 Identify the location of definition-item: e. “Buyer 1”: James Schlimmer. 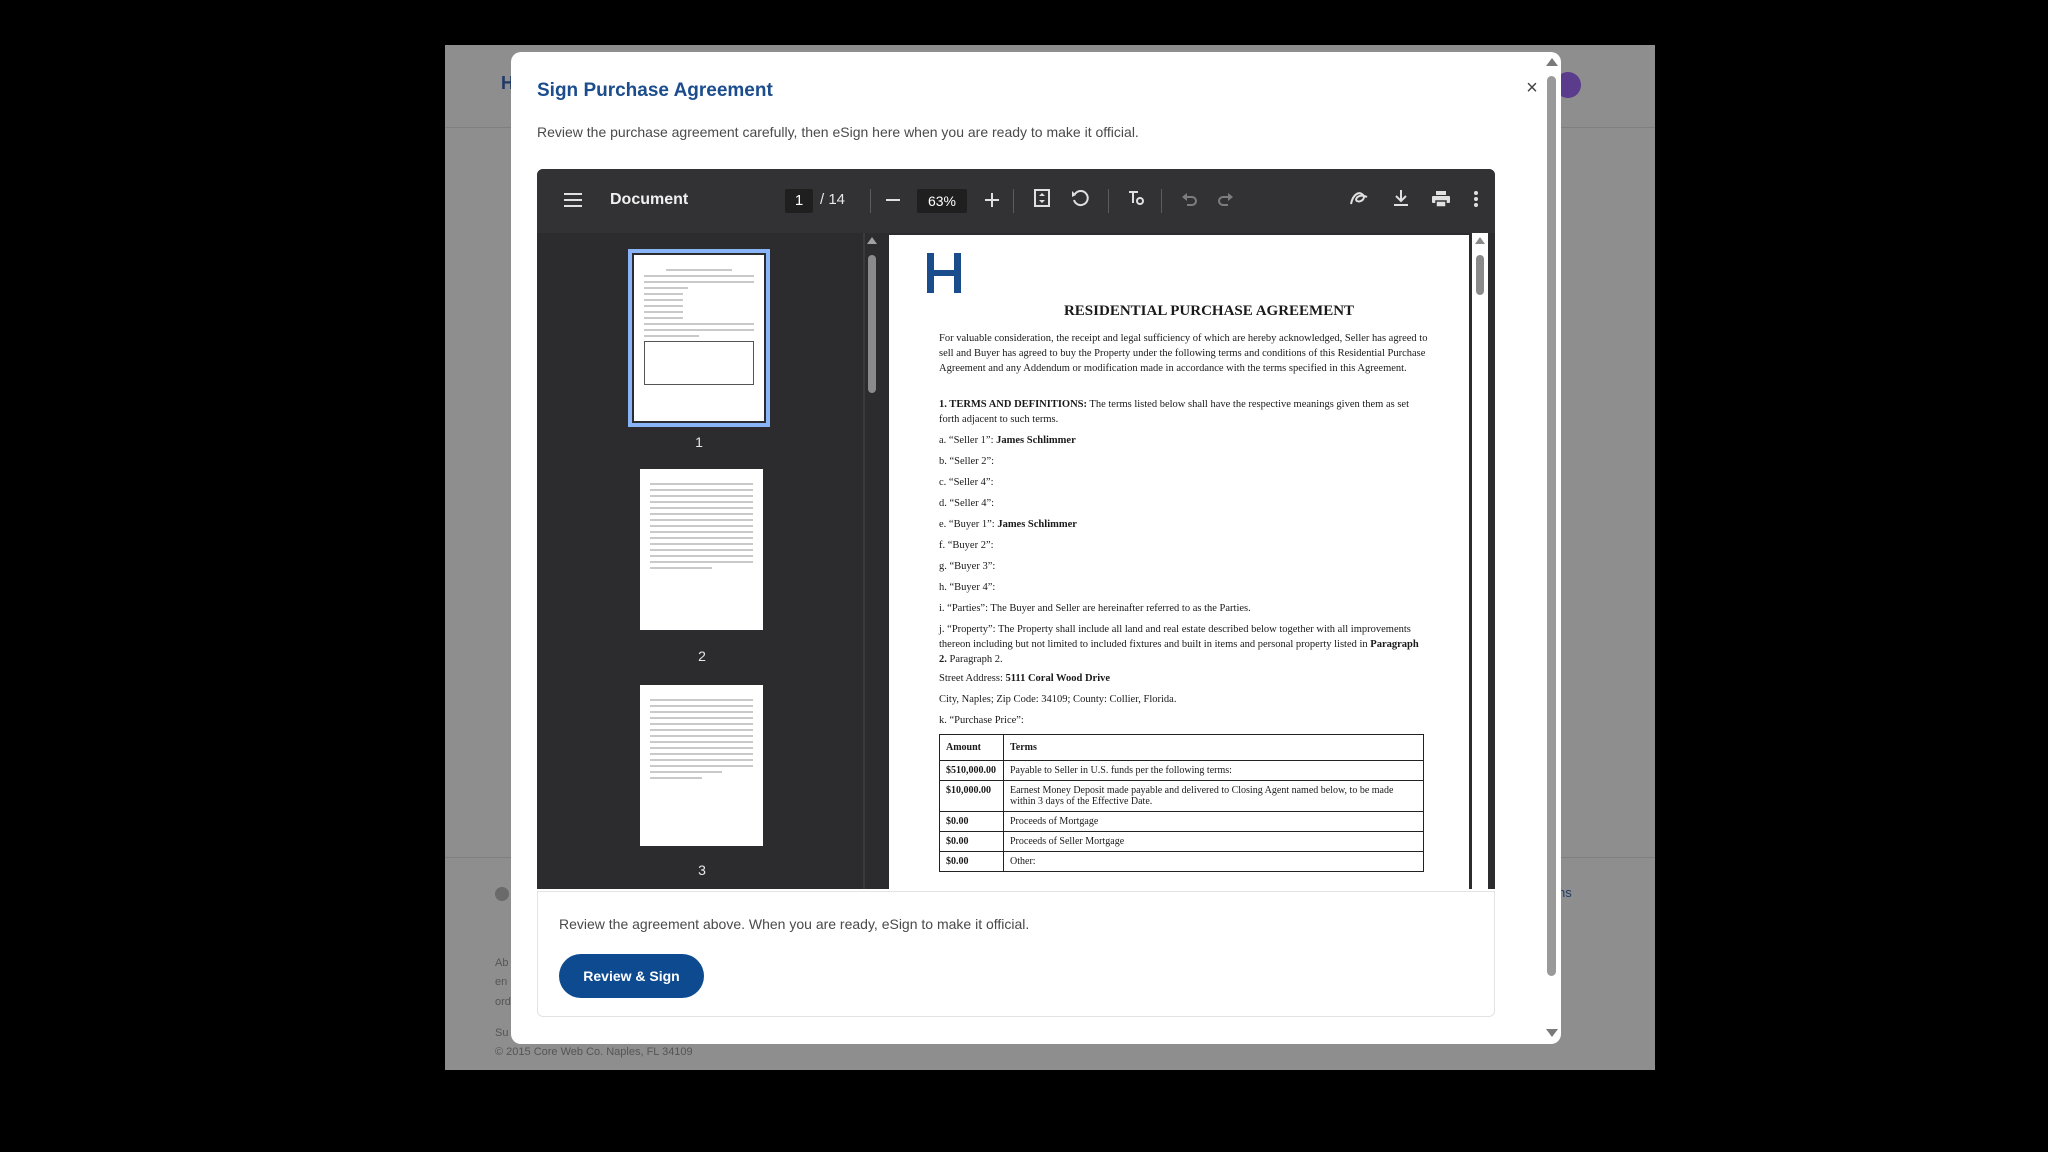
(1008, 524).